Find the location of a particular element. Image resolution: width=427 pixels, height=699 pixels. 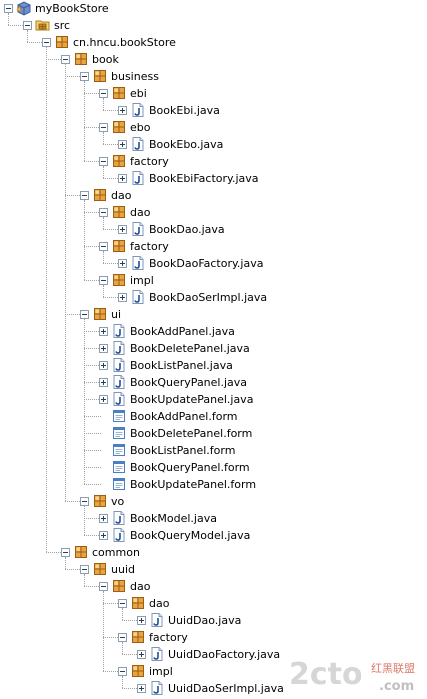

tree-node: BookDeletePanel.form is located at coordinates (213, 433).